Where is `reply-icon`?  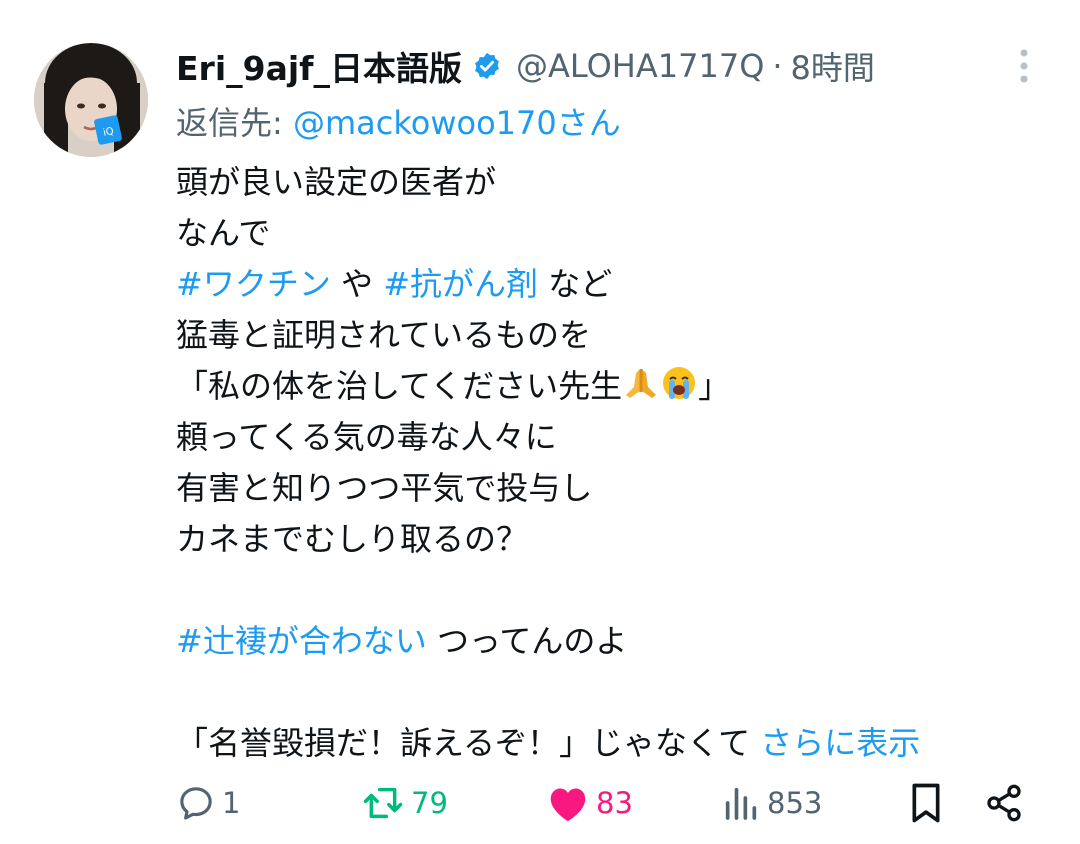 reply-icon is located at coordinates (196, 803).